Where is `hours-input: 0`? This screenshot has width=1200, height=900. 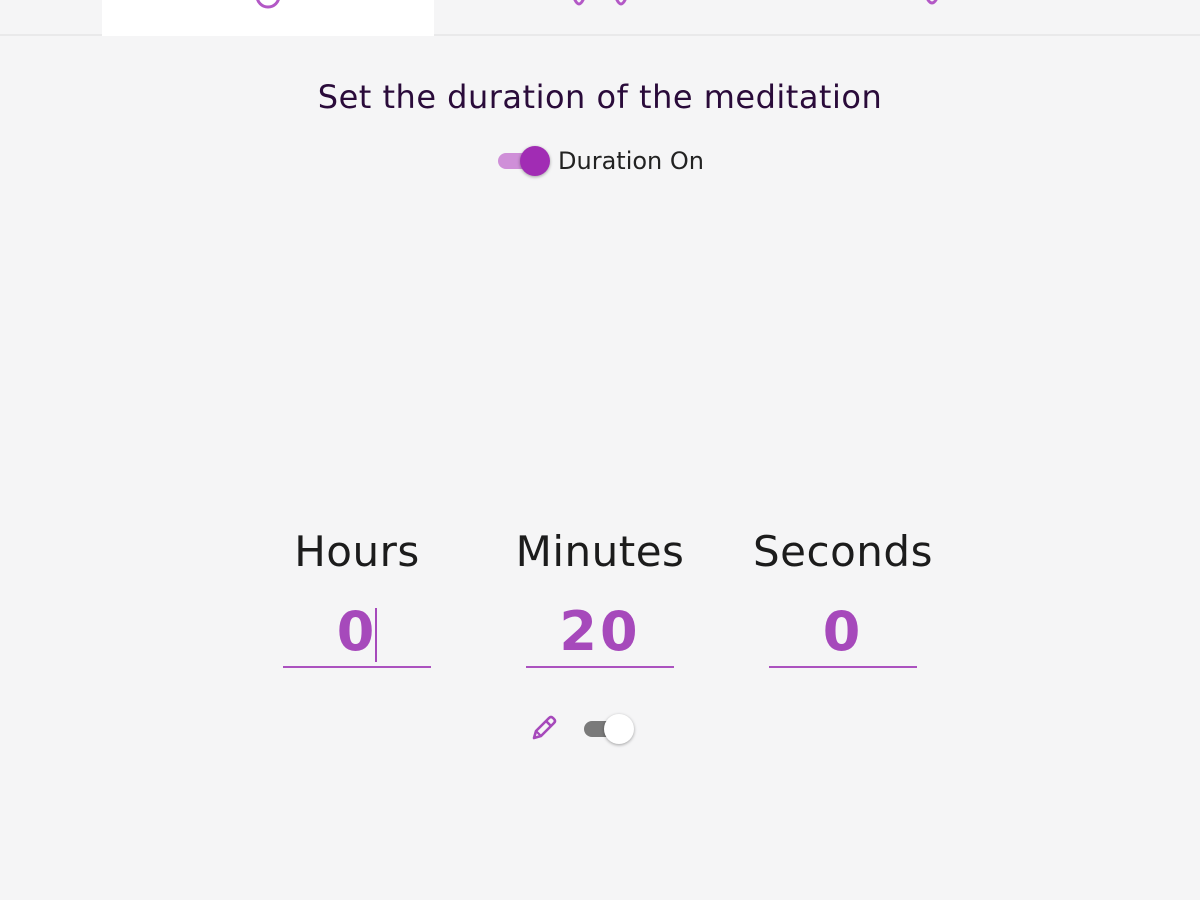
hours-input: 0 is located at coordinates (357, 634).